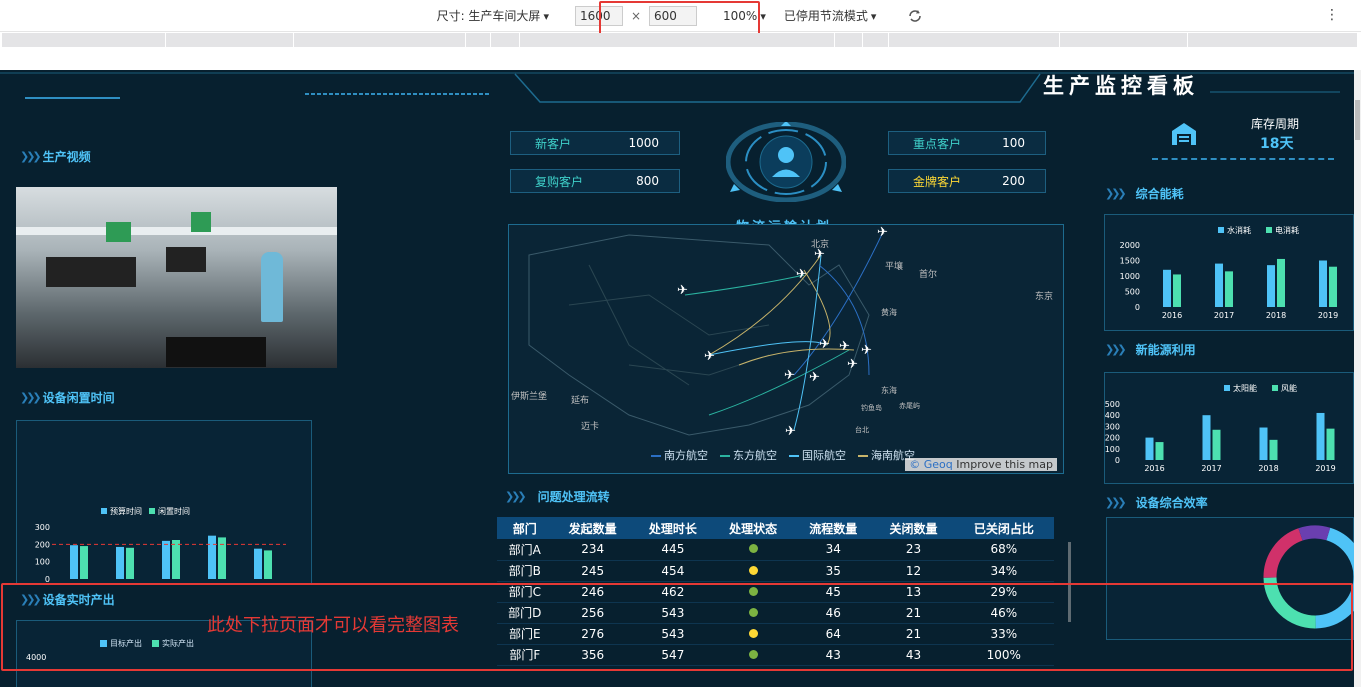  What do you see at coordinates (1220, 428) in the screenshot?
I see `renewable-chart: 太阳能 风能 500 400 300 200 100 0 2016 2017 2018 2019` at bounding box center [1220, 428].